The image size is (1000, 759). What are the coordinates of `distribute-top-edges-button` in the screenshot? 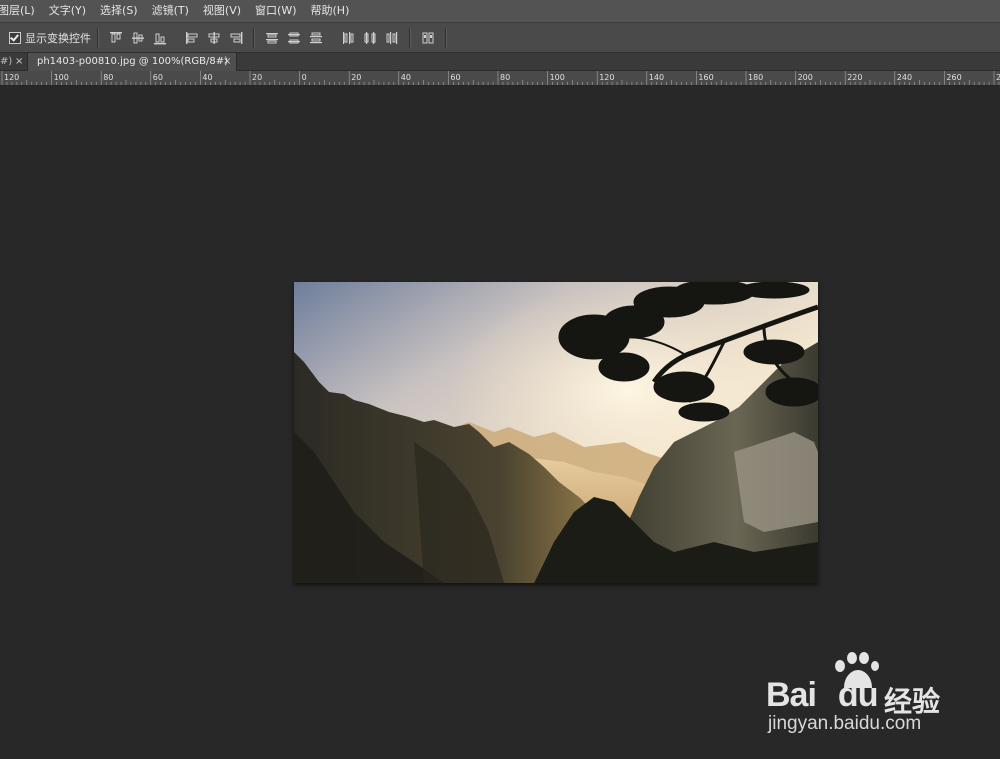 It's located at (272, 38).